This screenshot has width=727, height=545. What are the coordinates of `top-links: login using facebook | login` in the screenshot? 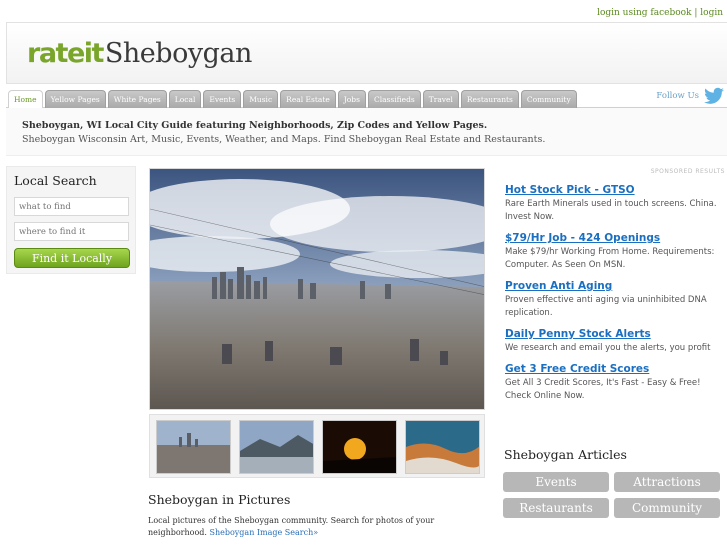 It's located at (660, 13).